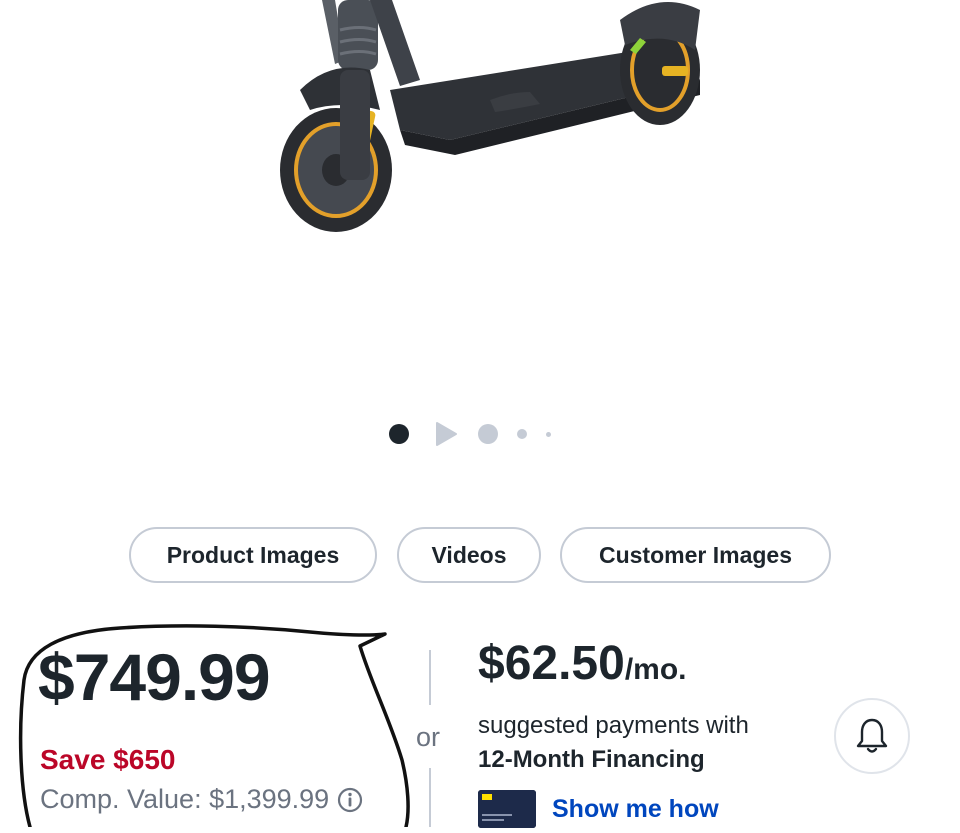 The image size is (960, 833). What do you see at coordinates (399, 434) in the screenshot?
I see `carousel-dot-active` at bounding box center [399, 434].